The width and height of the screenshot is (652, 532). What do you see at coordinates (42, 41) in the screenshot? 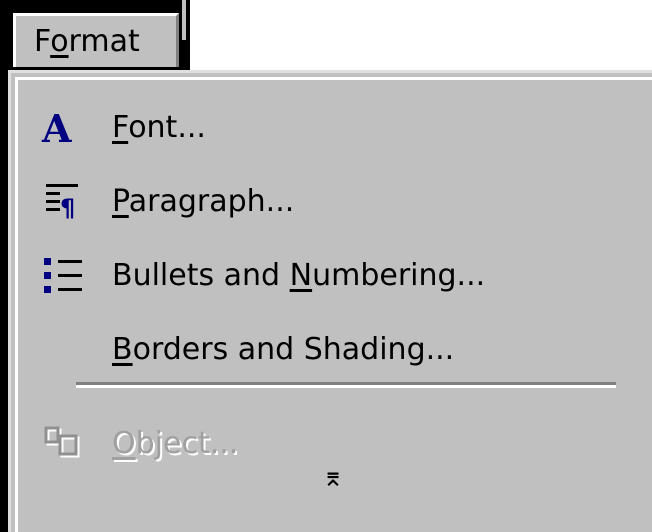
I see `format-menu-title-prefix: F` at bounding box center [42, 41].